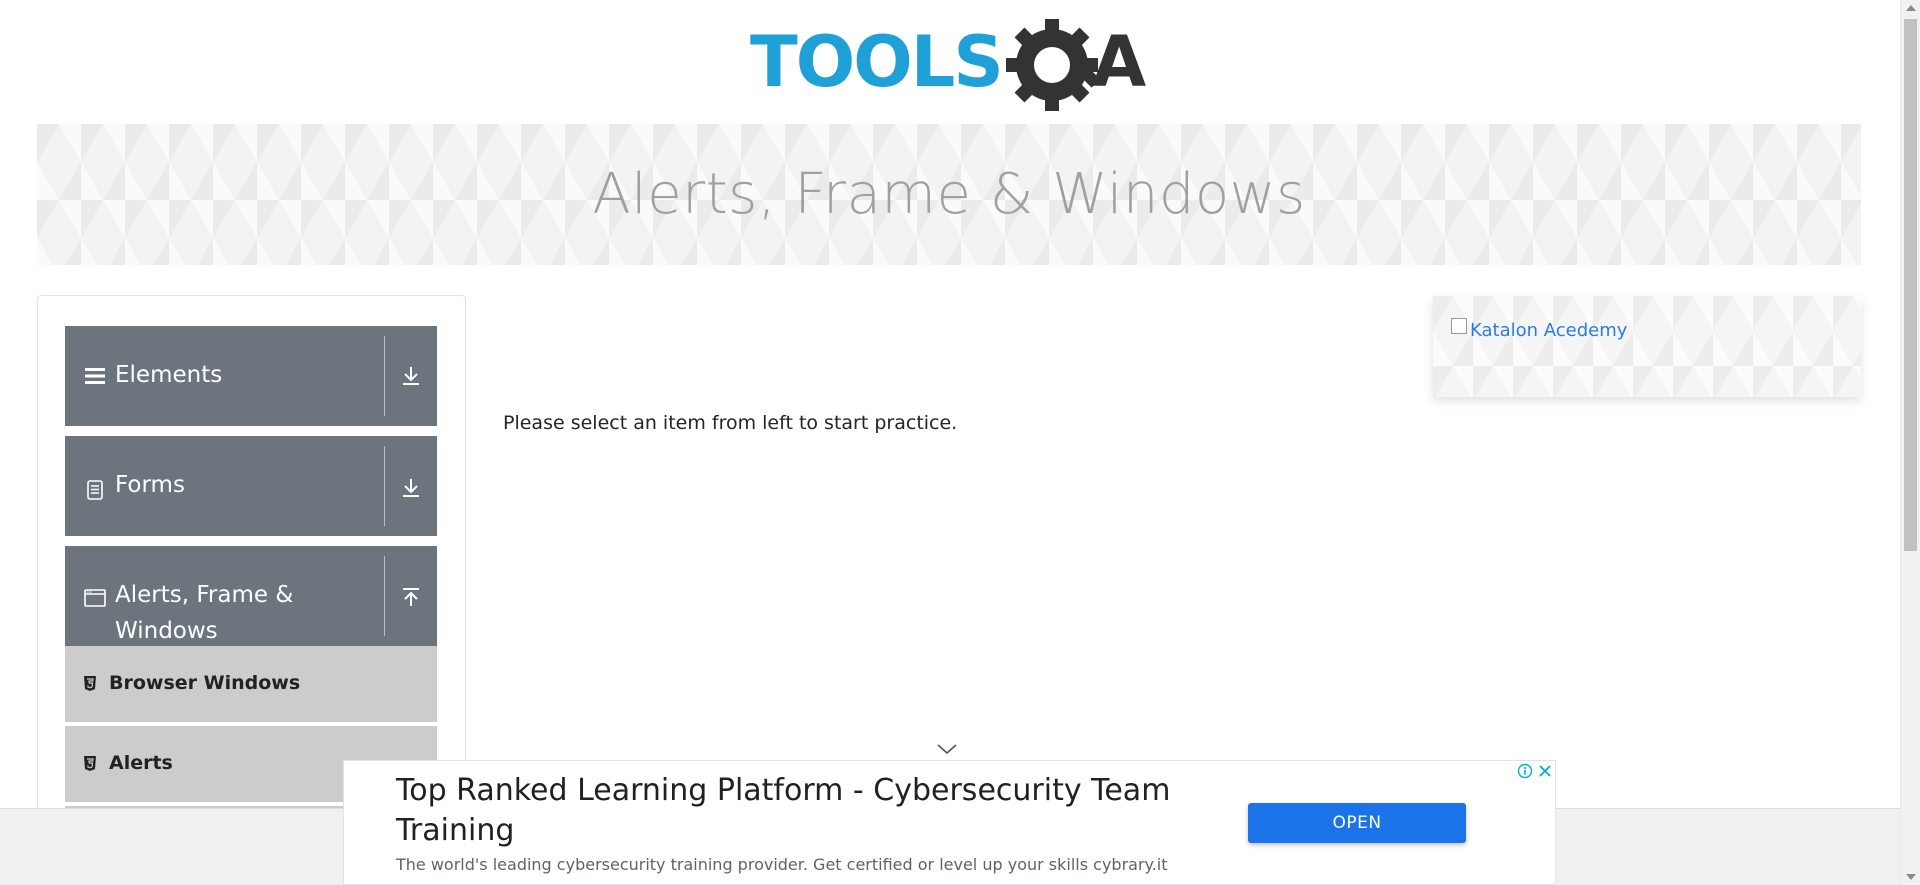  What do you see at coordinates (95, 376) in the screenshot?
I see `hamburger-icon` at bounding box center [95, 376].